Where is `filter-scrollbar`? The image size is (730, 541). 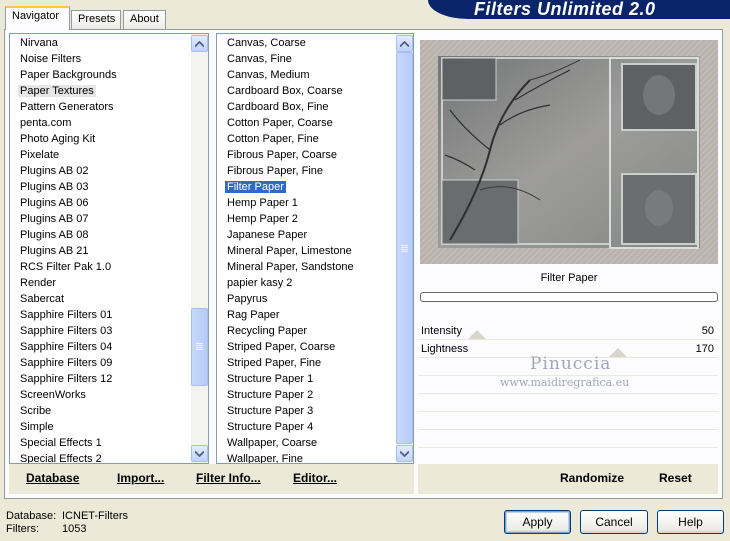
filter-scrollbar is located at coordinates (404, 248).